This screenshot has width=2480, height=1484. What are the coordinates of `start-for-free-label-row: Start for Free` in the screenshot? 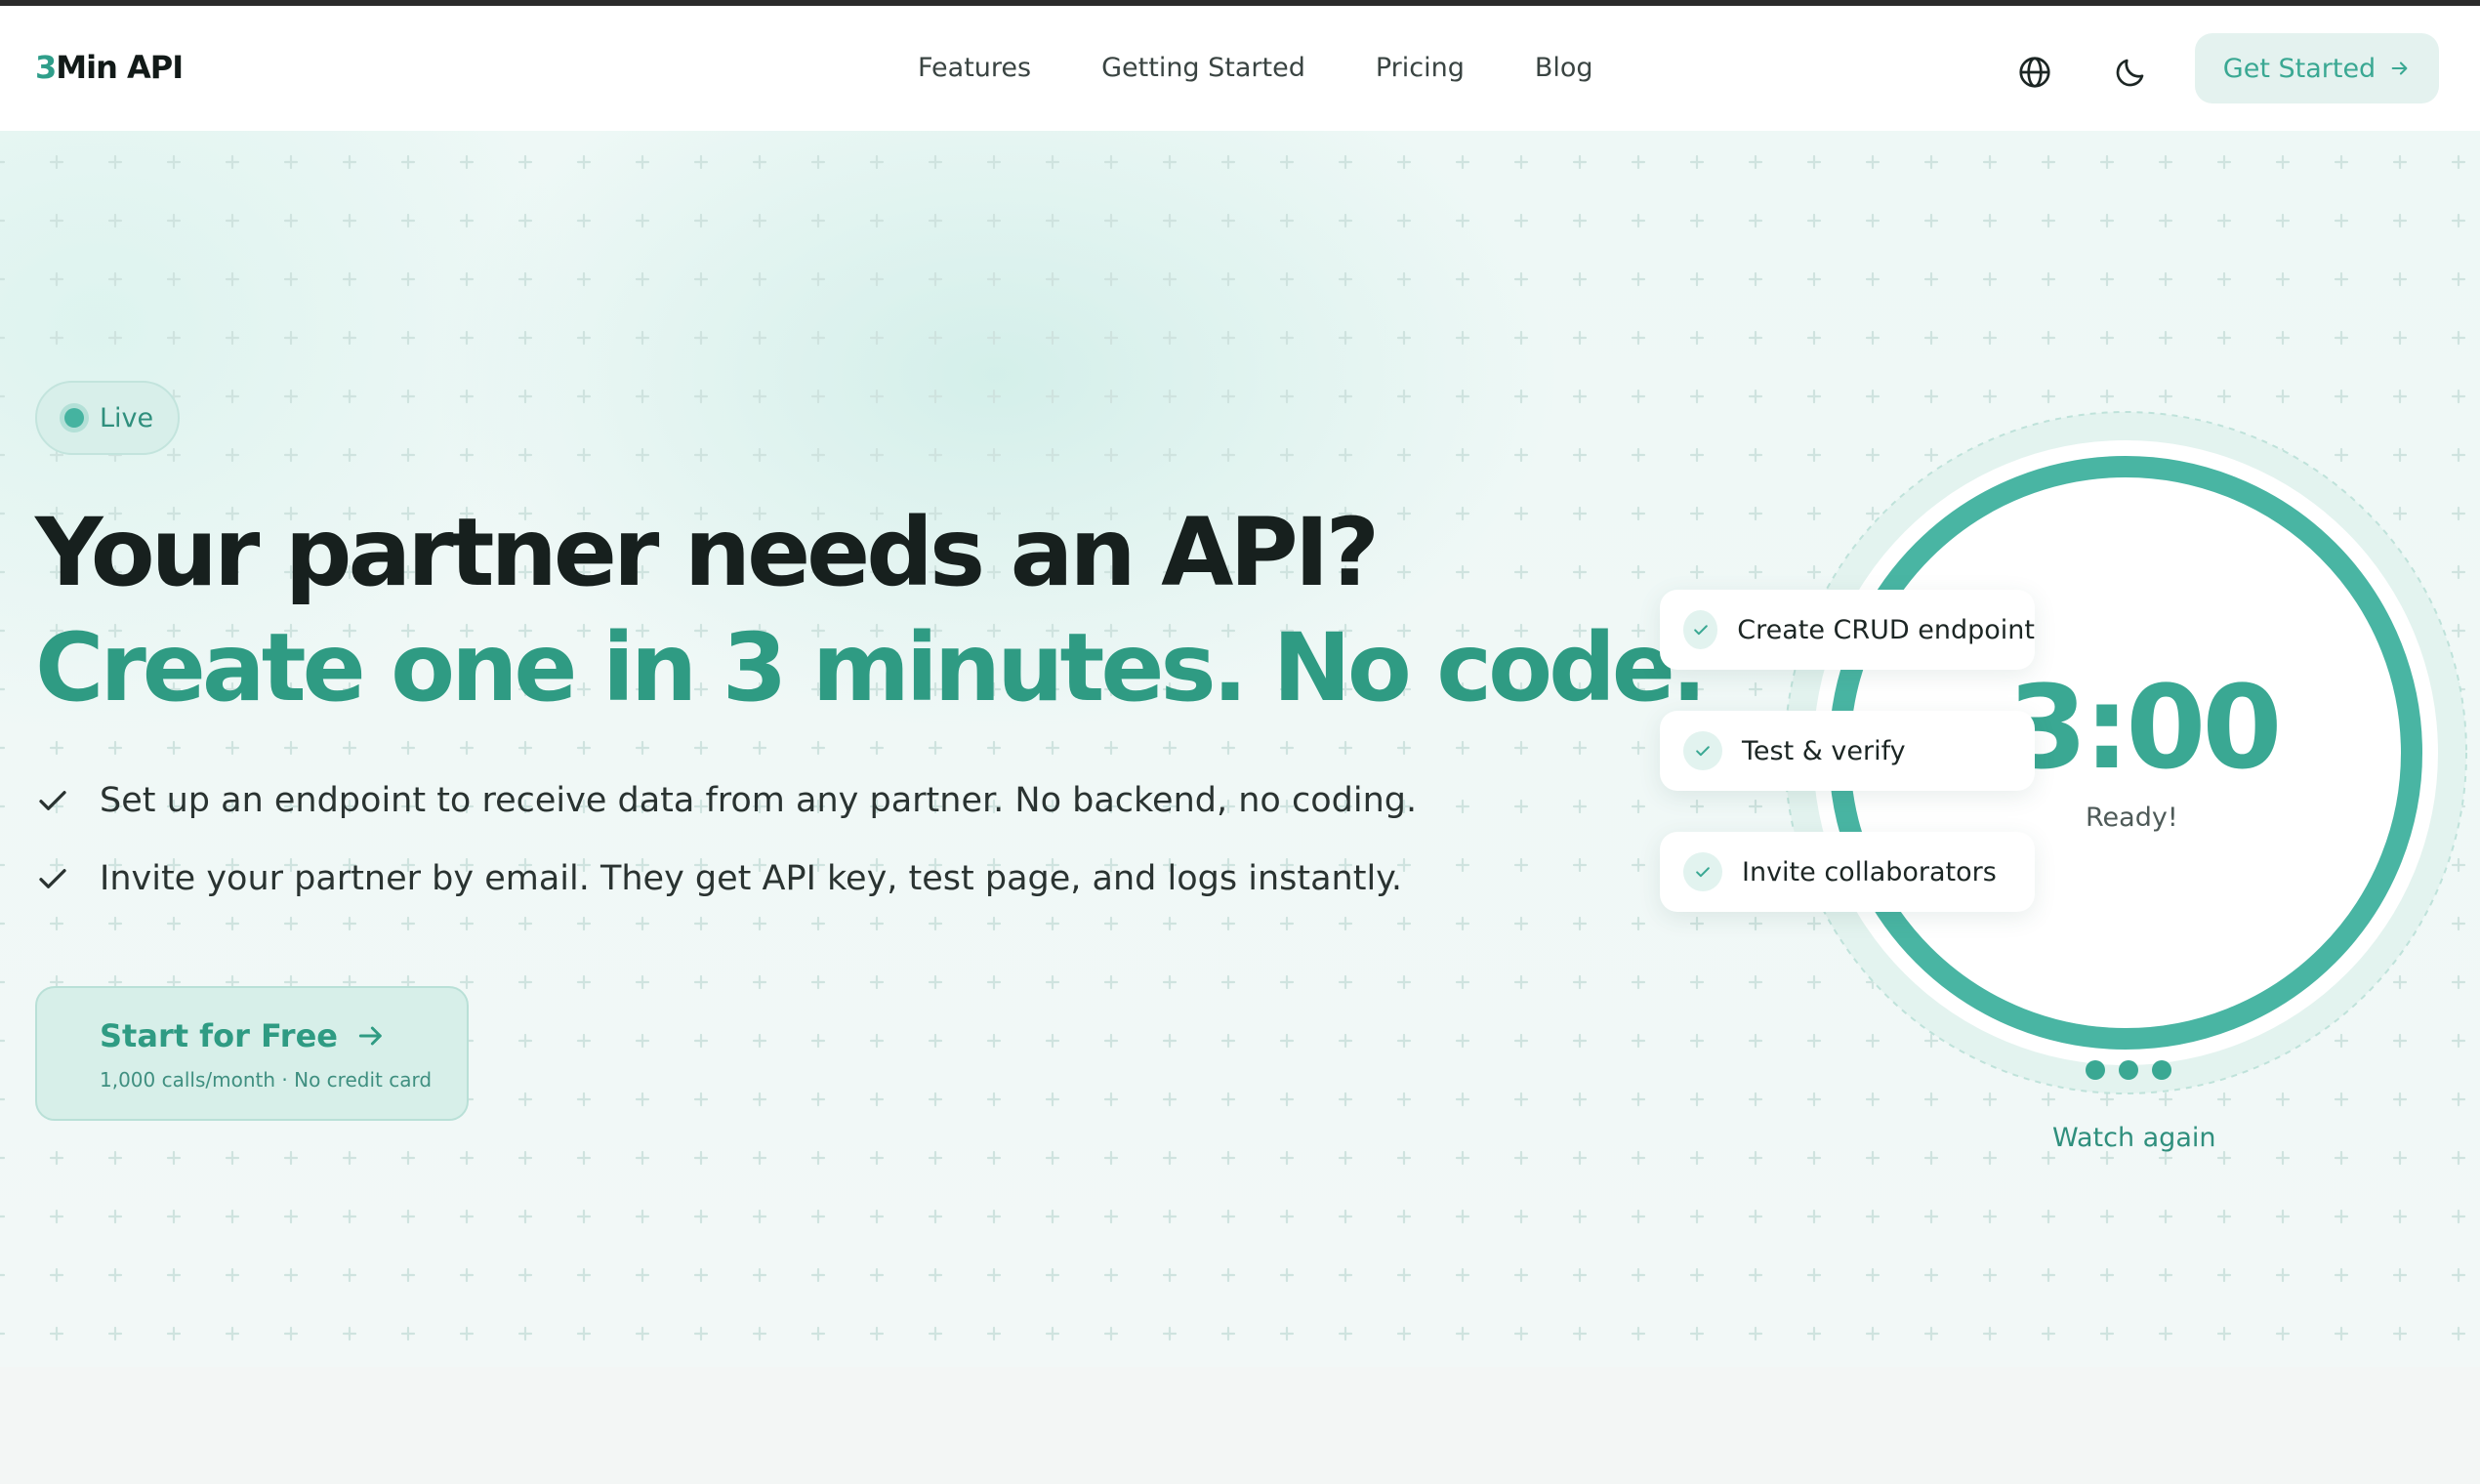 It's located at (243, 1036).